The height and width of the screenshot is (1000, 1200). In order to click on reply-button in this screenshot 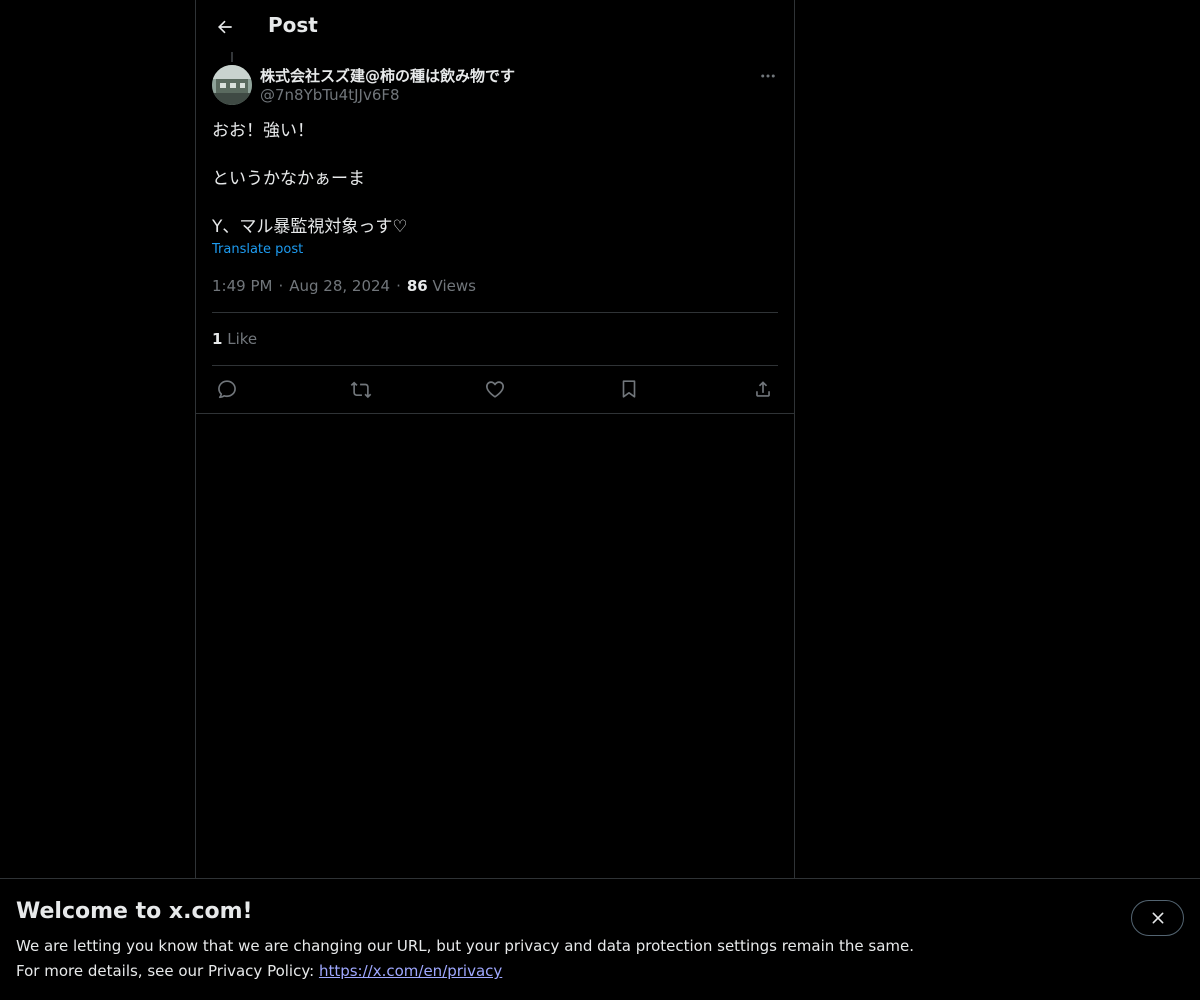, I will do `click(227, 389)`.